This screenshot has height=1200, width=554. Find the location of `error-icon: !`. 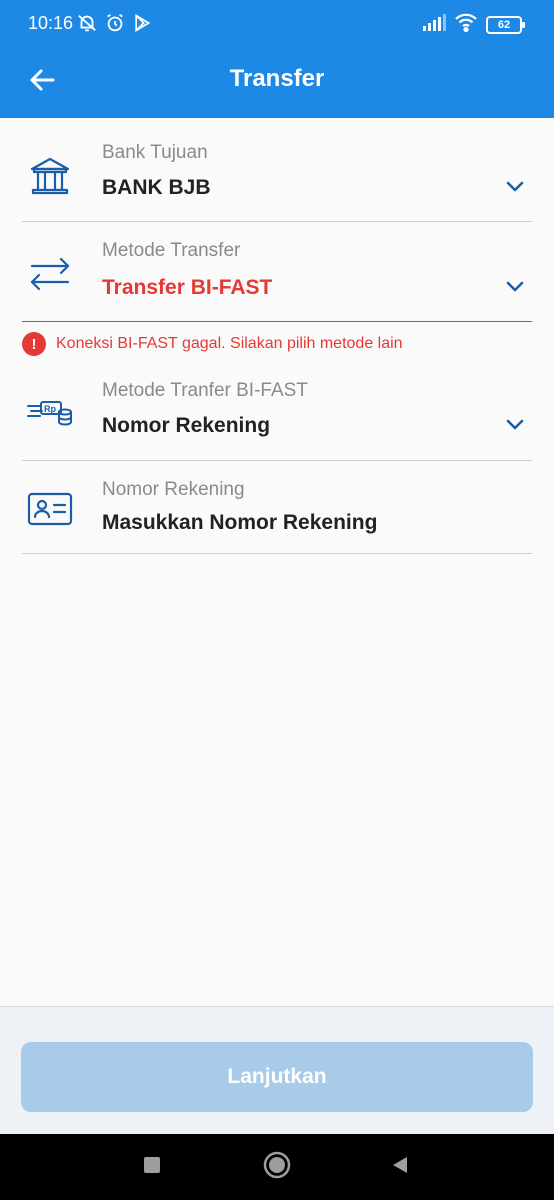

error-icon: ! is located at coordinates (34, 344).